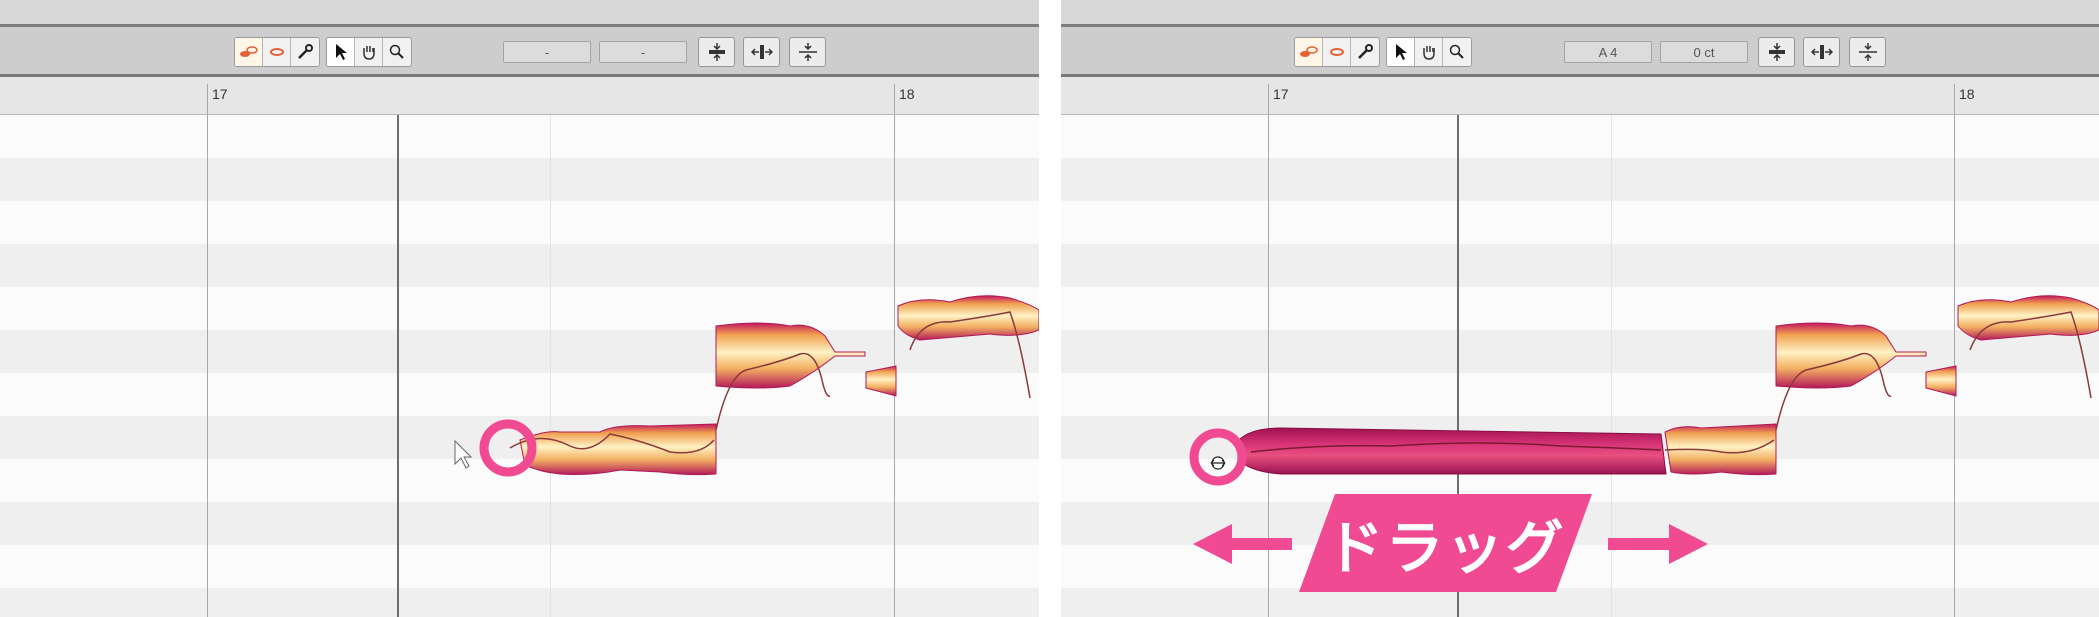 This screenshot has width=2099, height=617. I want to click on drag-label: ドラッグ, so click(1445, 548).